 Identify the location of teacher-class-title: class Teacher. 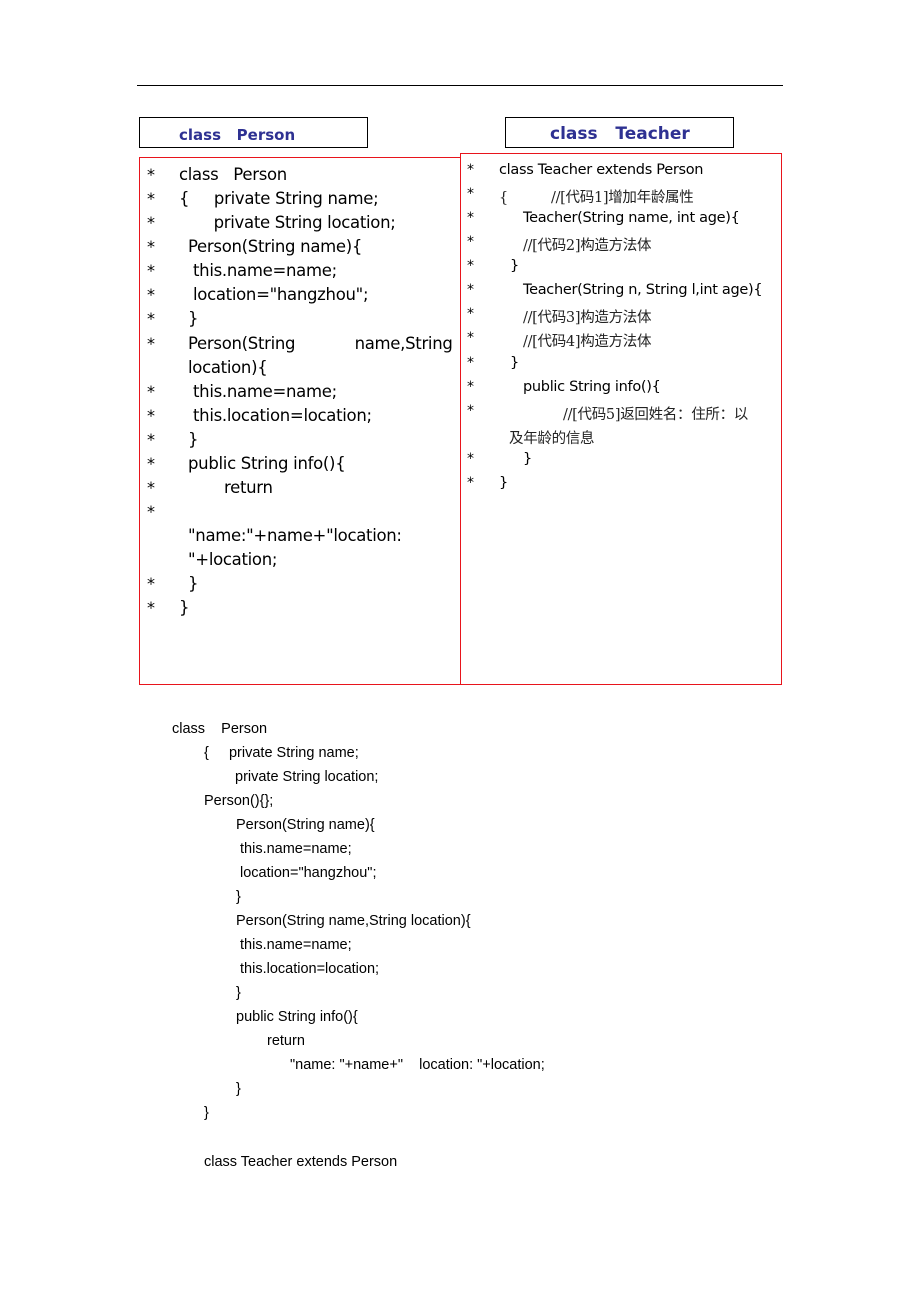
(620, 134).